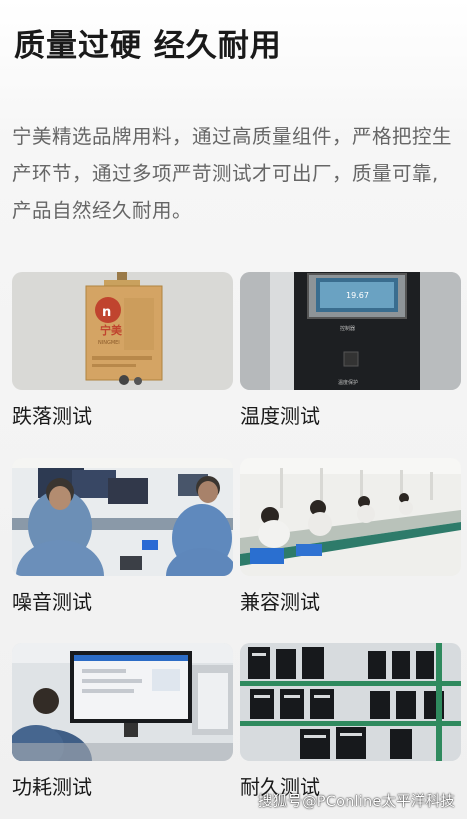 The width and height of the screenshot is (467, 819). What do you see at coordinates (106, 312) in the screenshot?
I see `svg-text: n` at bounding box center [106, 312].